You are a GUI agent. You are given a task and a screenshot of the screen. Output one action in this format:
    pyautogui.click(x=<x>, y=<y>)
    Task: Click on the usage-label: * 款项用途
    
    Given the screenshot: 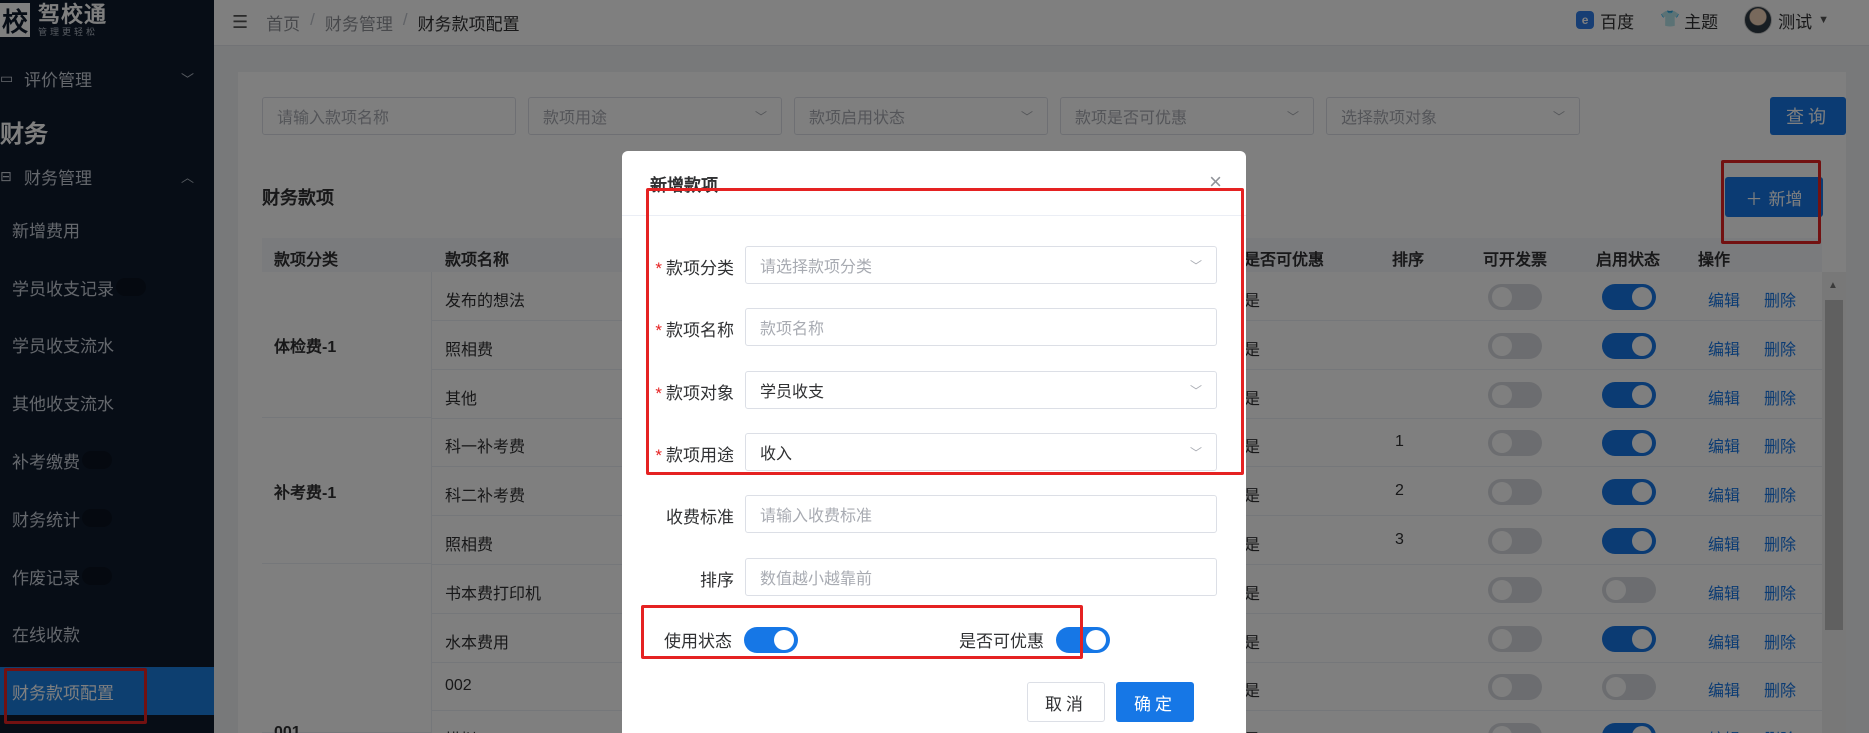 What is the action you would take?
    pyautogui.click(x=694, y=453)
    